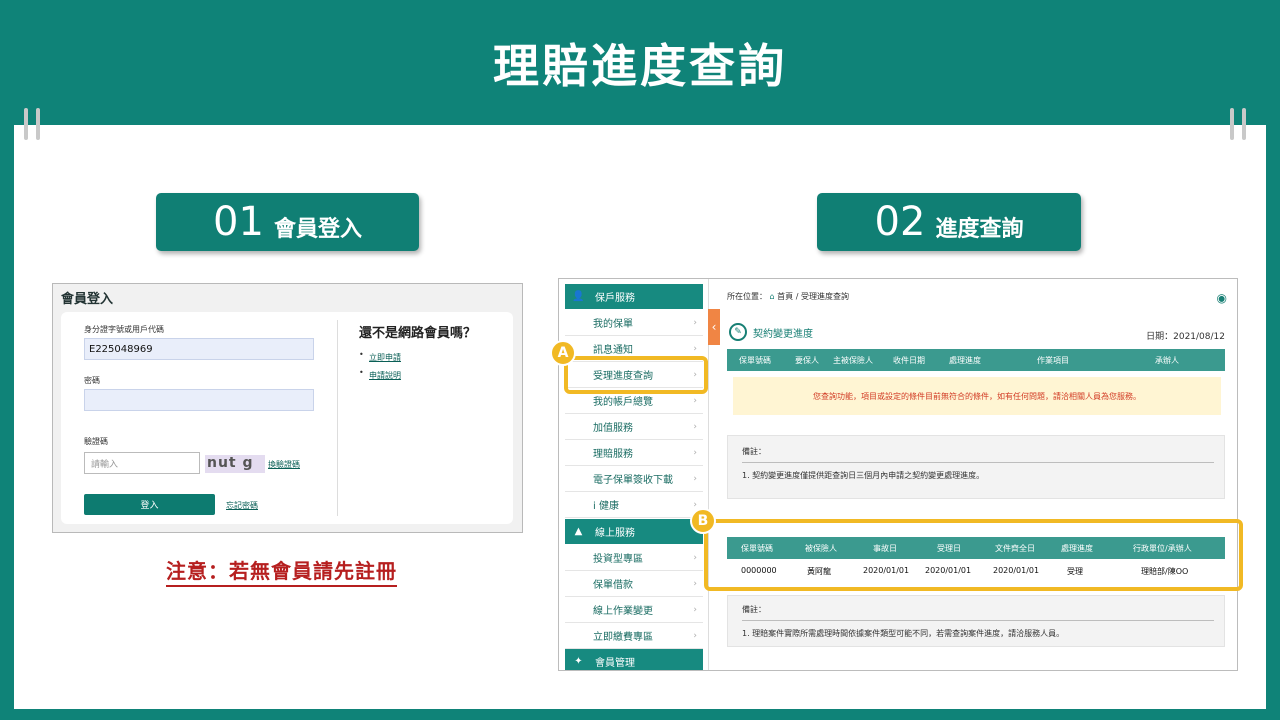 The image size is (1280, 720). What do you see at coordinates (634, 323) in the screenshot?
I see `sidebar-item-policies: 我的保單 ›` at bounding box center [634, 323].